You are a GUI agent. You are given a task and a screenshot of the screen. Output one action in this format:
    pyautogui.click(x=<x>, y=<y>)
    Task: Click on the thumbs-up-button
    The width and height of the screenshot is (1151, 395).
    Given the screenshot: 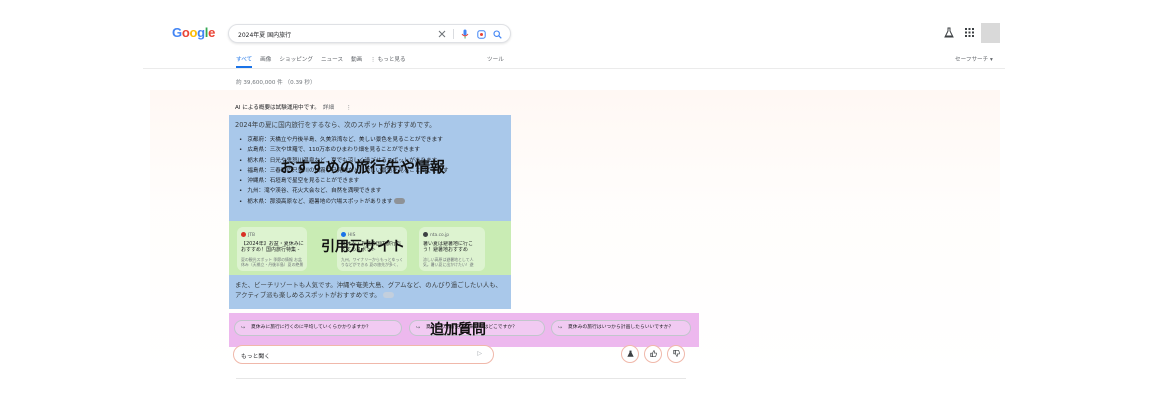 What is the action you would take?
    pyautogui.click(x=653, y=354)
    